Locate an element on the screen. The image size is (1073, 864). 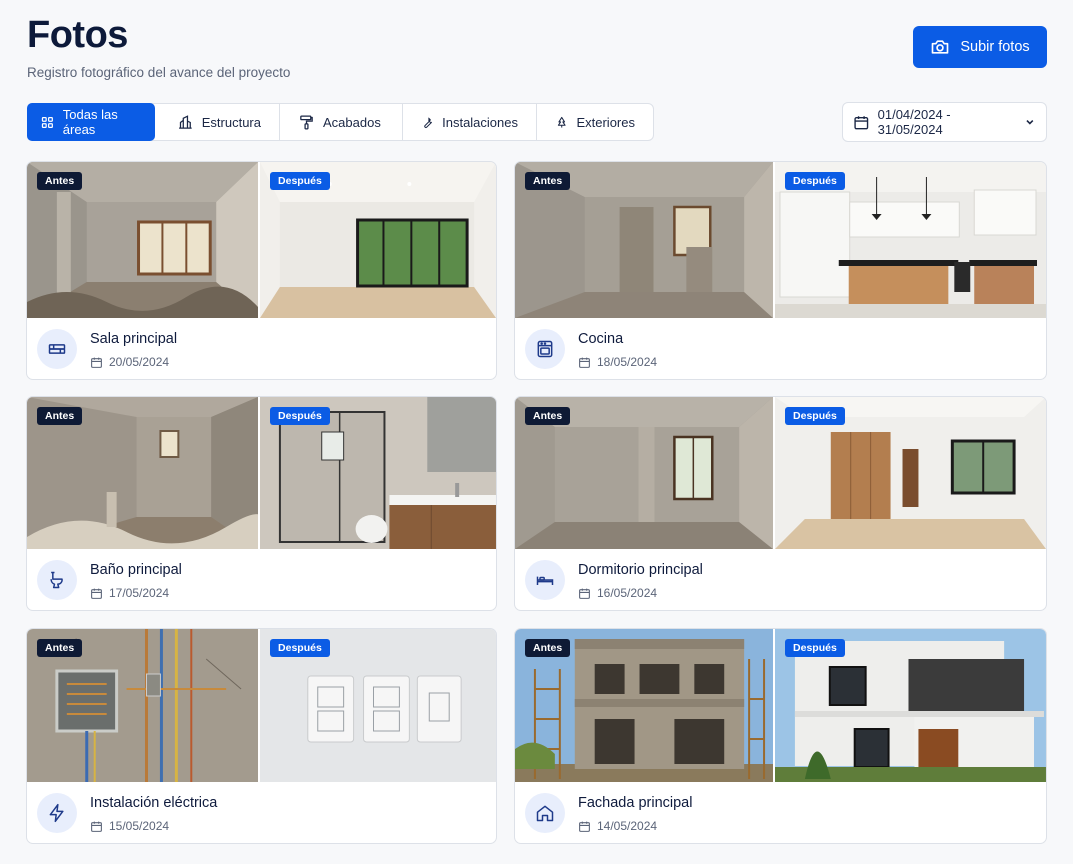
card-date-value: 17/05/2024 is located at coordinates (139, 593).